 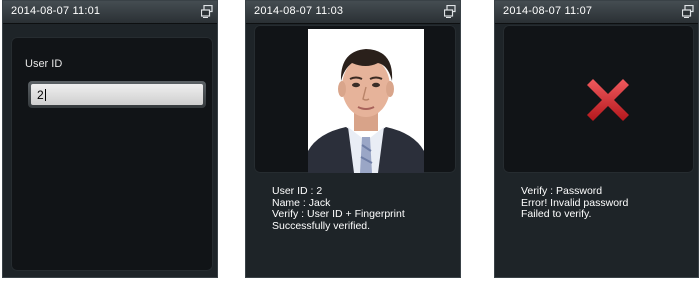 What do you see at coordinates (338, 214) in the screenshot?
I see `info-line: Verify : User ID + Fingerprint` at bounding box center [338, 214].